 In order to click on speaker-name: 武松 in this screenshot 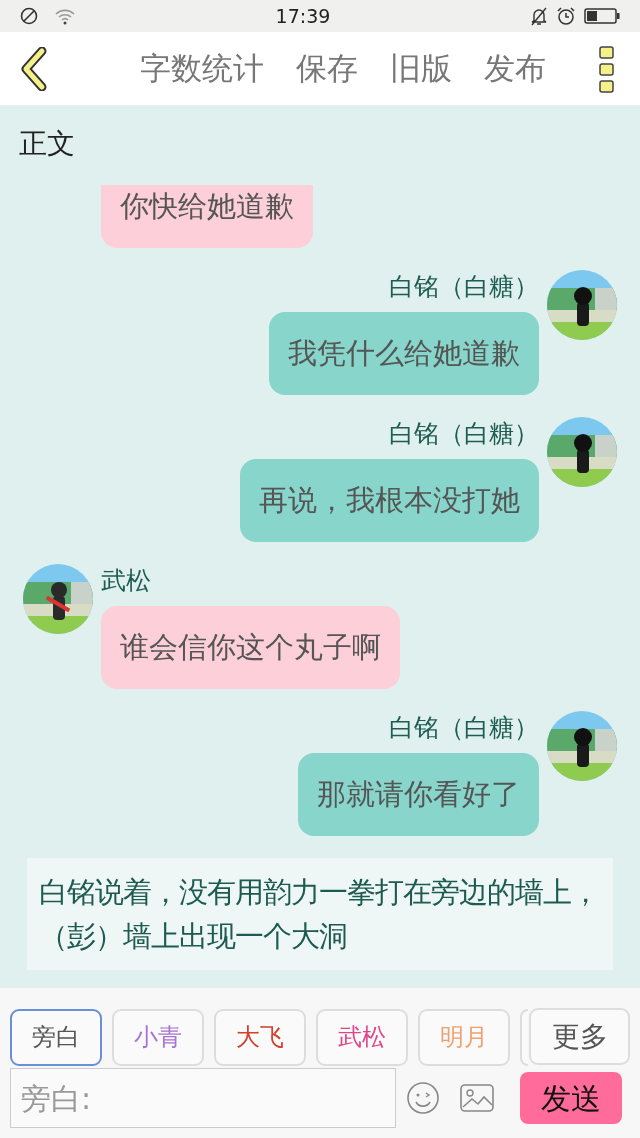, I will do `click(126, 581)`.